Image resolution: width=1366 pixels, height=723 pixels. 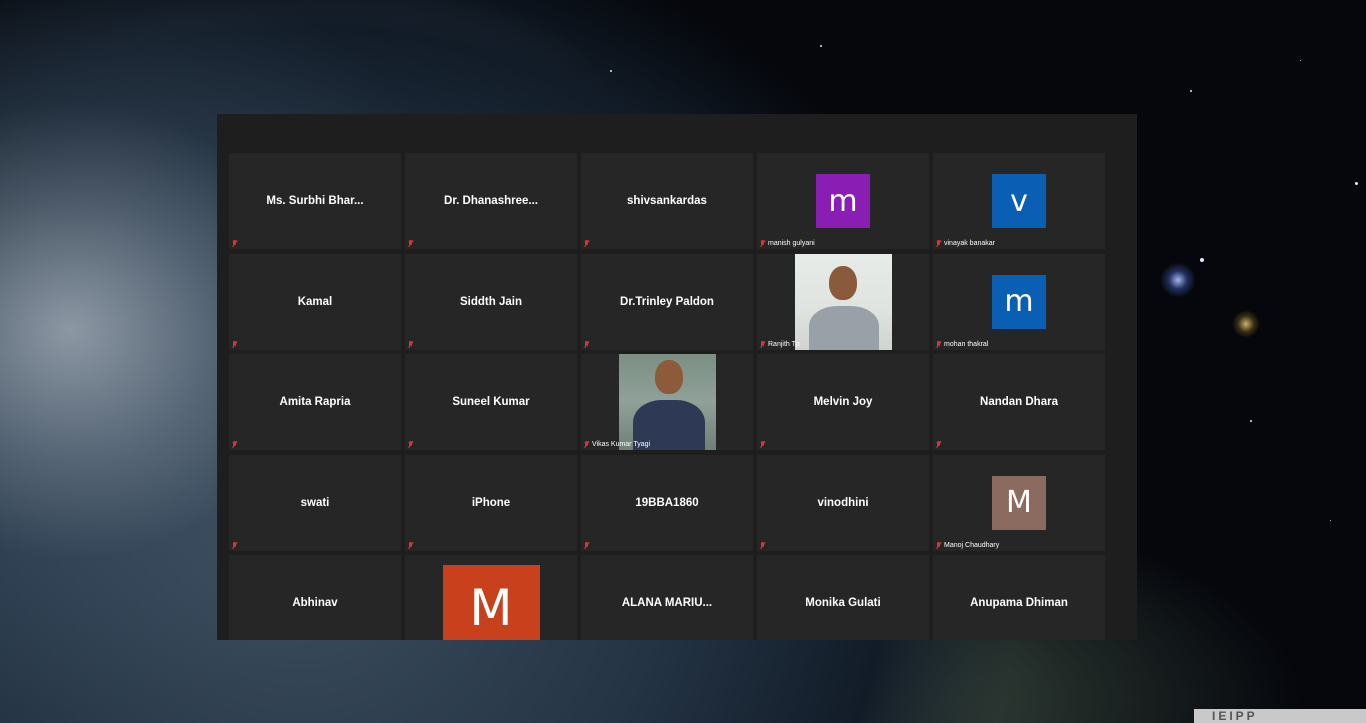 I want to click on mute-indicator: Ranjith Tp, so click(x=780, y=344).